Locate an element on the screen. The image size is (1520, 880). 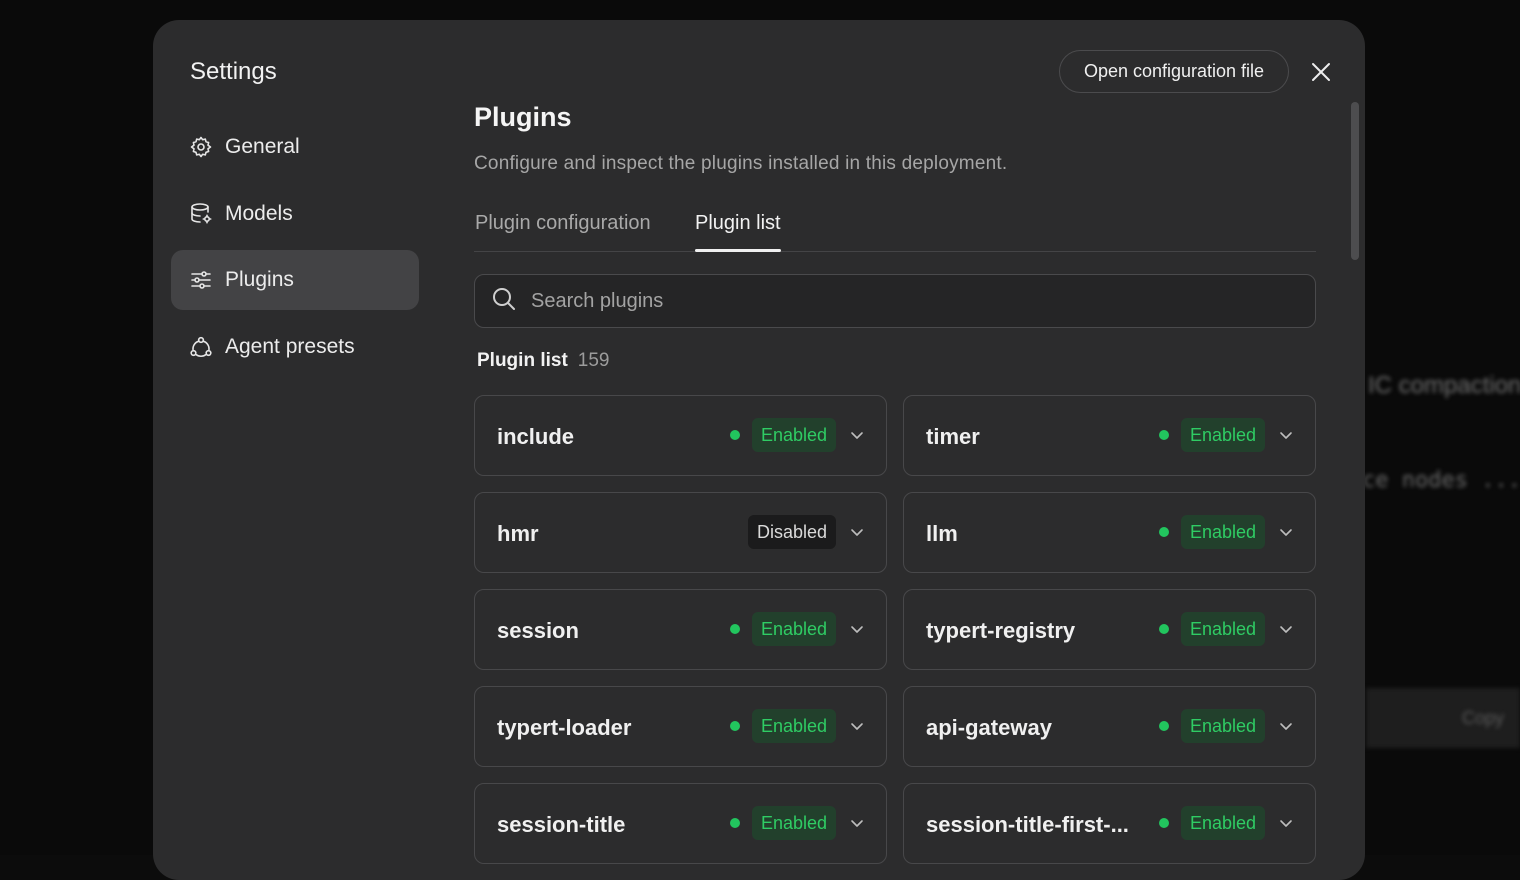
plugin-list-heading: Plugin list 159 is located at coordinates (543, 361).